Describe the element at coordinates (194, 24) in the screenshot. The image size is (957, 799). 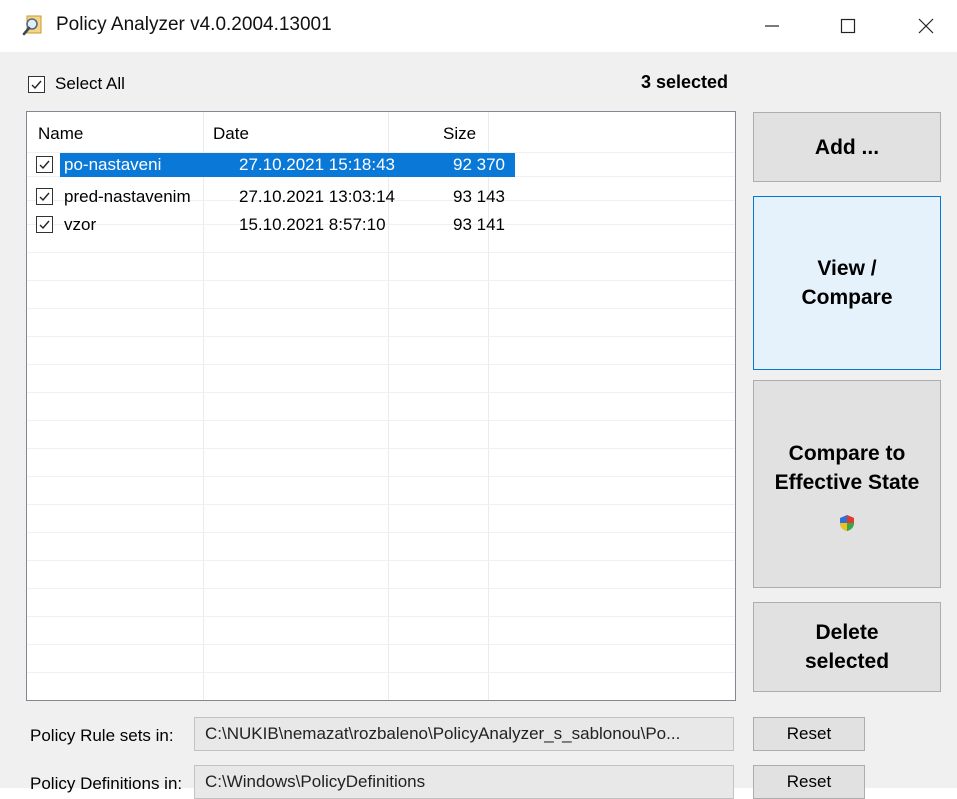
I see `window-title: Policy Analyzer v4.0.2004.13001` at that location.